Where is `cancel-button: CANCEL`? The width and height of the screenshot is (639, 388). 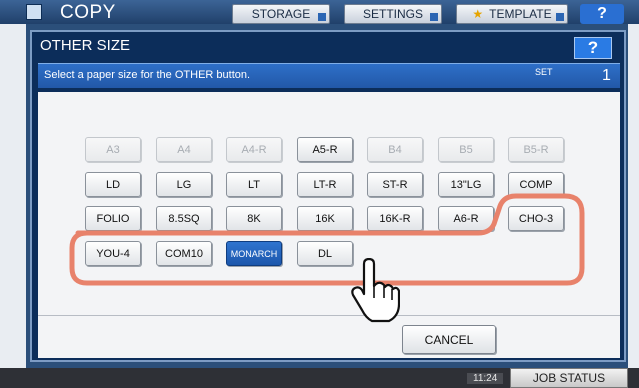 cancel-button: CANCEL is located at coordinates (449, 339).